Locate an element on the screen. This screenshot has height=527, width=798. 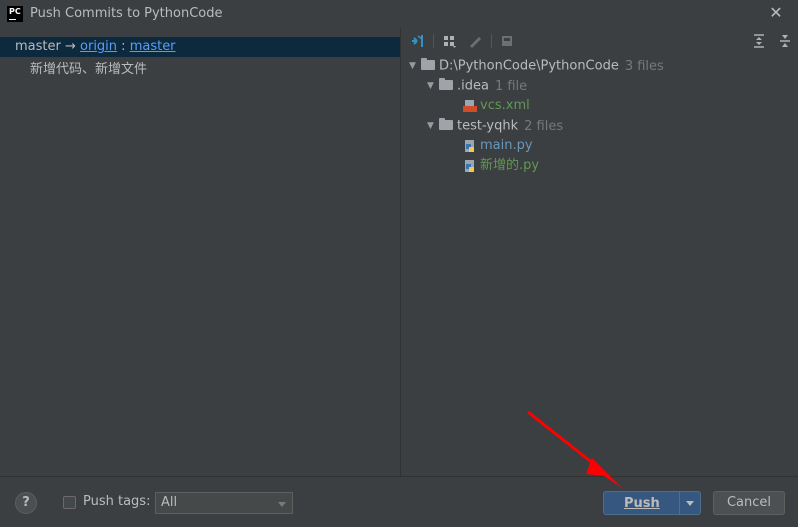
edit-icon is located at coordinates (475, 41).